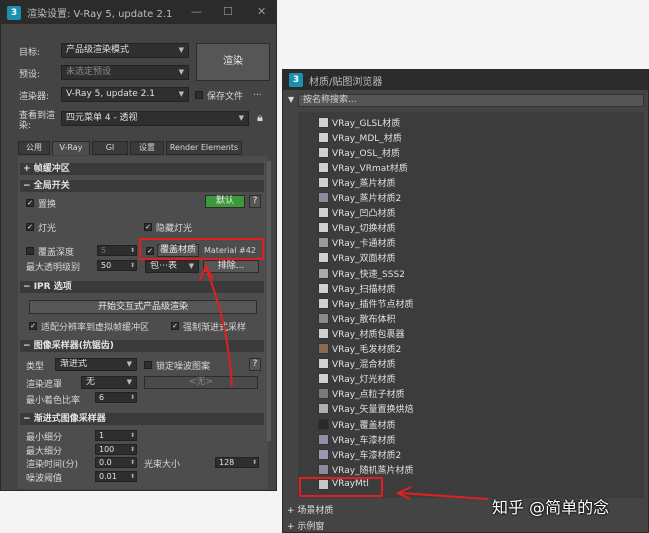  Describe the element at coordinates (551, 507) in the screenshot. I see `zhihu-watermark: 知乎 @简单的念` at that location.